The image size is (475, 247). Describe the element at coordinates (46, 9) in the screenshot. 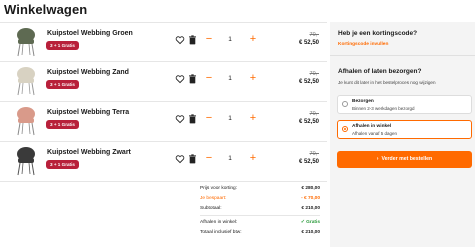

I see `page-title: Winkelwagen` at that location.